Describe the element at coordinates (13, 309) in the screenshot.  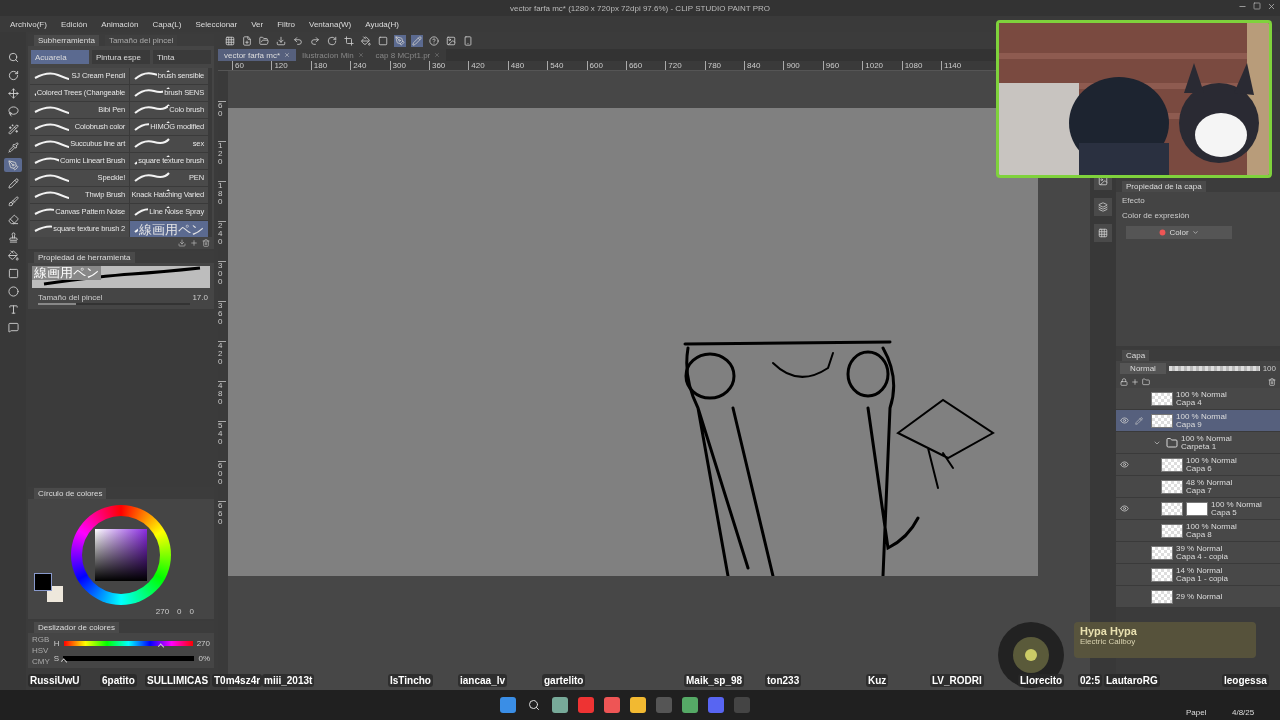
I see `text-icon` at that location.